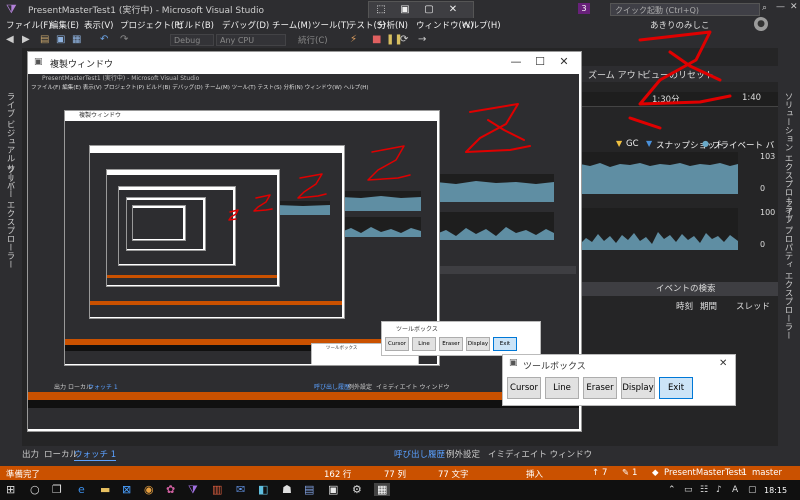 This screenshot has height=500, width=800. I want to click on notification-badge: 3, so click(584, 8).